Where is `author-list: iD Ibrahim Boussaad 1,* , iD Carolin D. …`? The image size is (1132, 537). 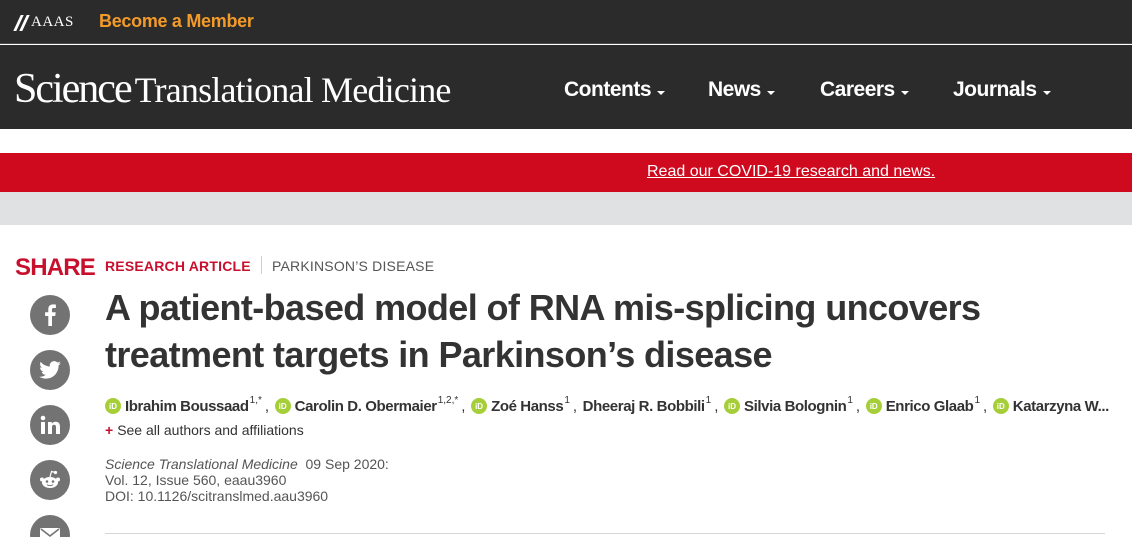 author-list: iD Ibrahim Boussaad 1,* , iD Carolin D. … is located at coordinates (610, 406).